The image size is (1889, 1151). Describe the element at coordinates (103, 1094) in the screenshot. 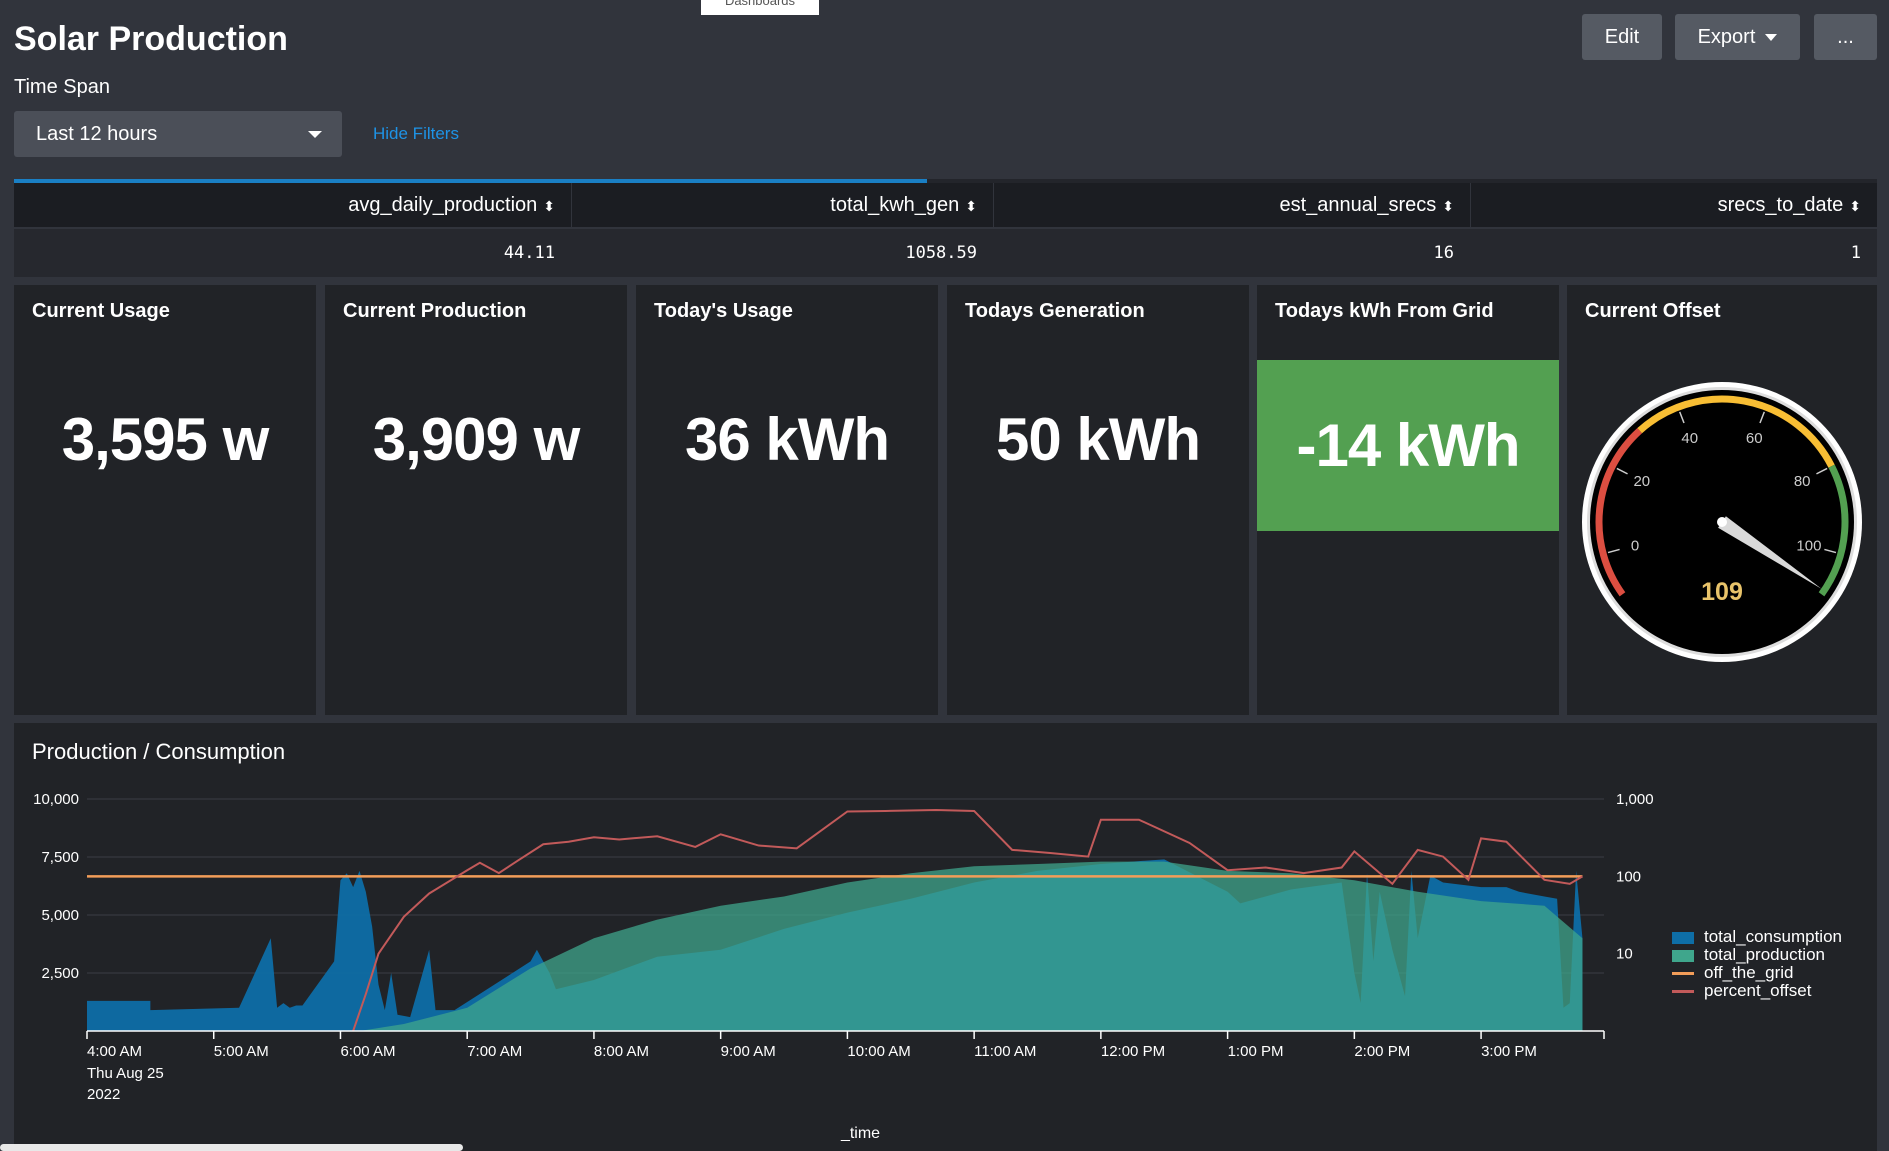

I see `x-axis-date-label: 2022` at that location.